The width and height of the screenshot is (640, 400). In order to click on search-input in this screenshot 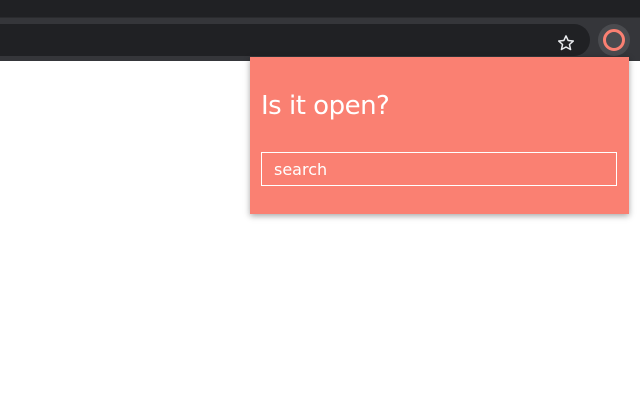, I will do `click(439, 169)`.